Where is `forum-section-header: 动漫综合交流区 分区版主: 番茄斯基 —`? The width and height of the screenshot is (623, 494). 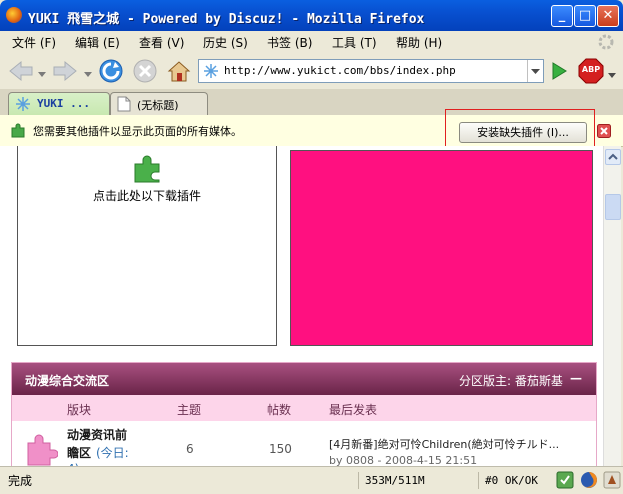
forum-section-header: 动漫综合交流区 分区版主: 番茄斯基 — is located at coordinates (304, 379).